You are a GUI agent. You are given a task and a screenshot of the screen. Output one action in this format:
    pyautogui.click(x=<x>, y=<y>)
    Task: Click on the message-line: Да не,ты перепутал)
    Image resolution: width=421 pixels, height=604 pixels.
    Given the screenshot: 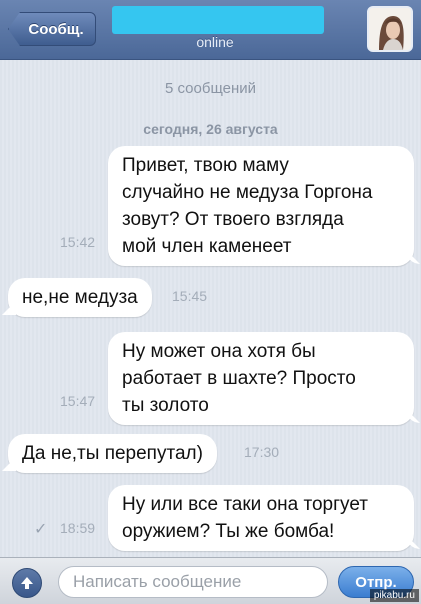 What is the action you would take?
    pyautogui.click(x=112, y=453)
    